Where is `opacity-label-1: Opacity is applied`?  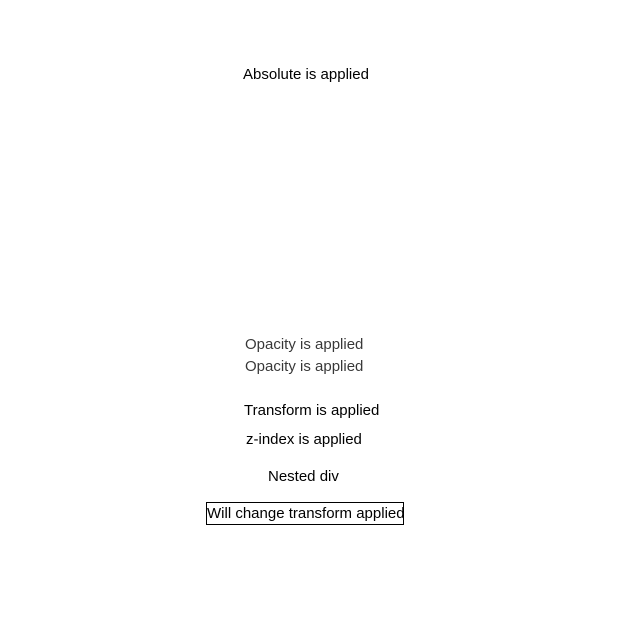 opacity-label-1: Opacity is applied is located at coordinates (304, 344).